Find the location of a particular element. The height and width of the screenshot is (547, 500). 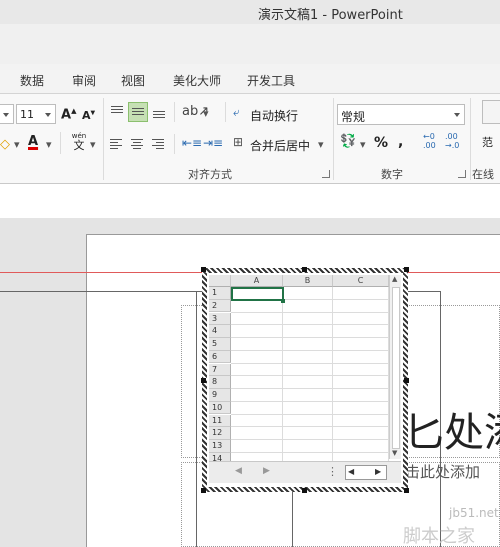

phonetic-guide-icon: wén 文 is located at coordinates (79, 142).